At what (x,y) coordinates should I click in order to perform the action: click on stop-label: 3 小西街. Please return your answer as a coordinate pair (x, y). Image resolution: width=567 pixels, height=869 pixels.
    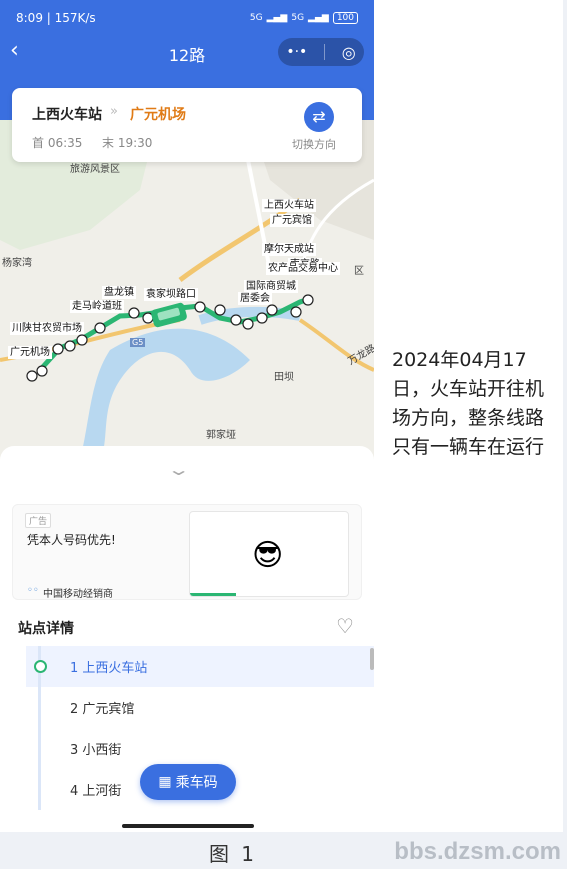
    Looking at the image, I should click on (96, 750).